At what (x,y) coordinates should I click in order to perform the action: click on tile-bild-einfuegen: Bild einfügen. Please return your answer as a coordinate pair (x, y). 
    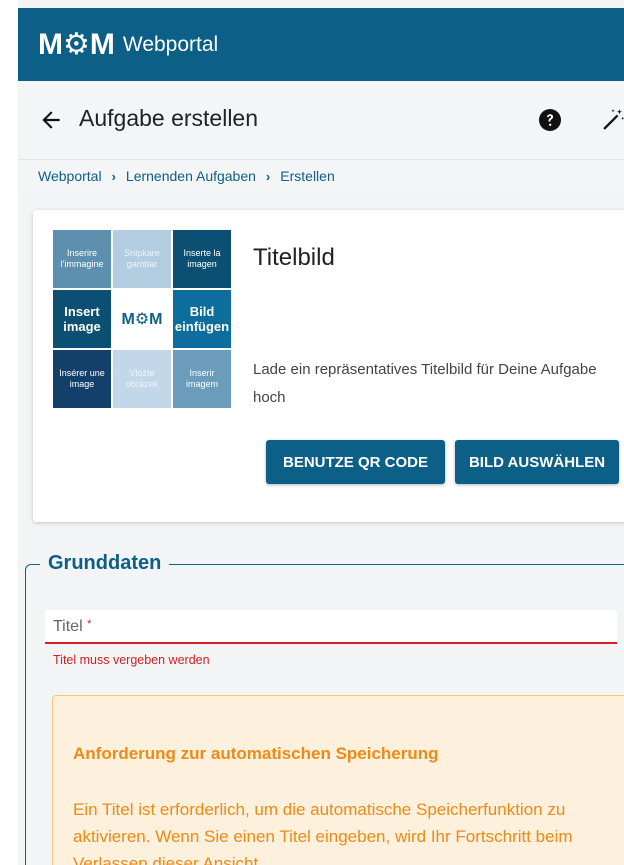
    Looking at the image, I should click on (202, 319).